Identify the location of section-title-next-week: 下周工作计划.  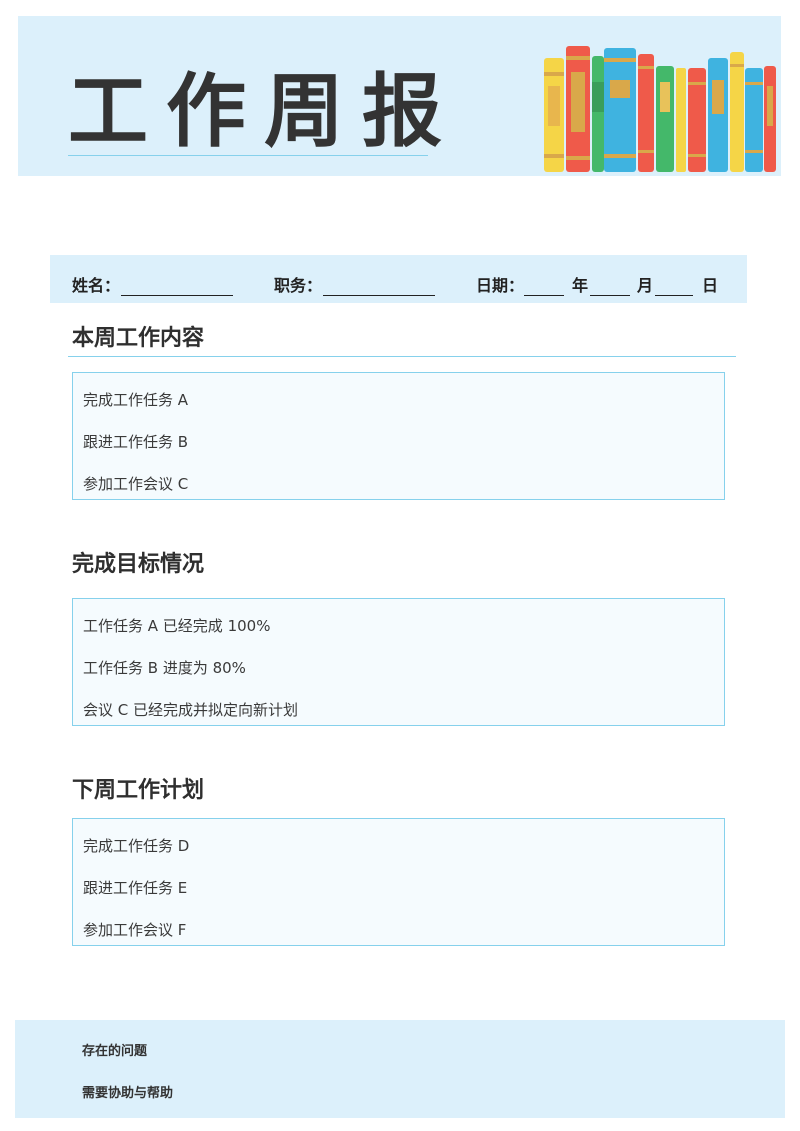
(138, 790).